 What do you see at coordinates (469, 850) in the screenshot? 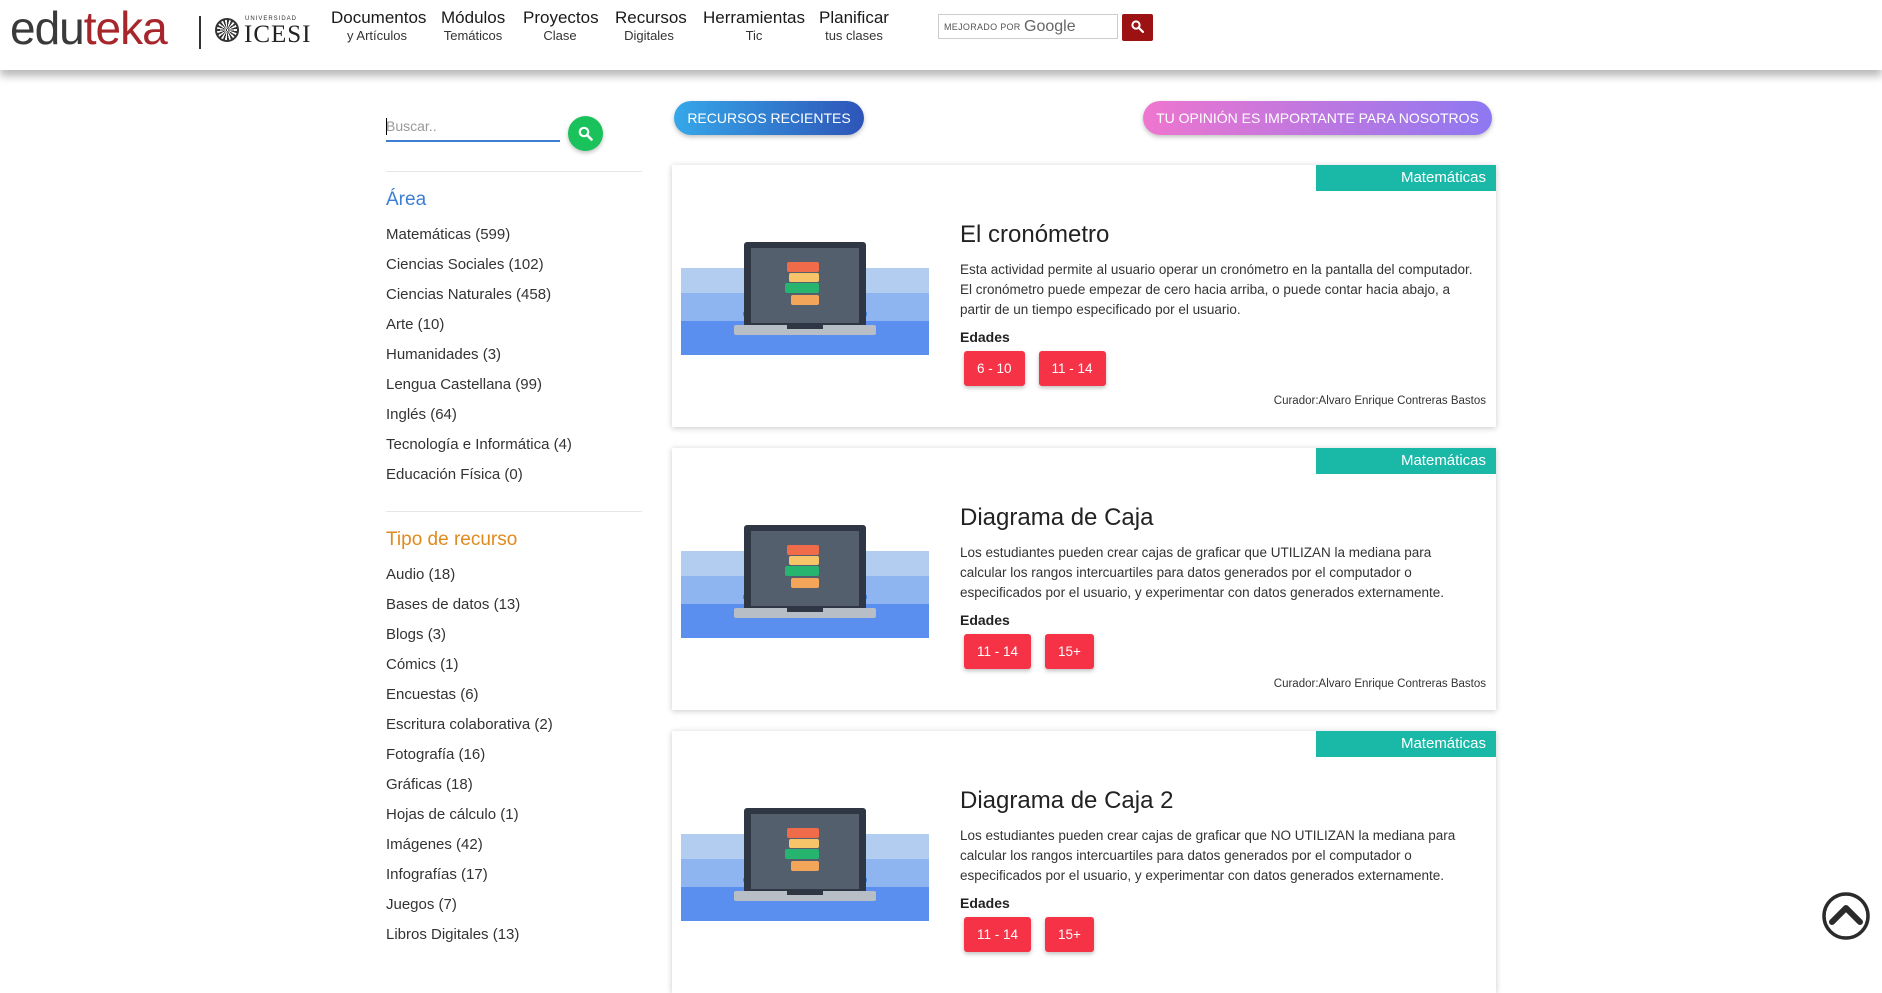
I see `tipo-item: Imágenes (42)` at bounding box center [469, 850].